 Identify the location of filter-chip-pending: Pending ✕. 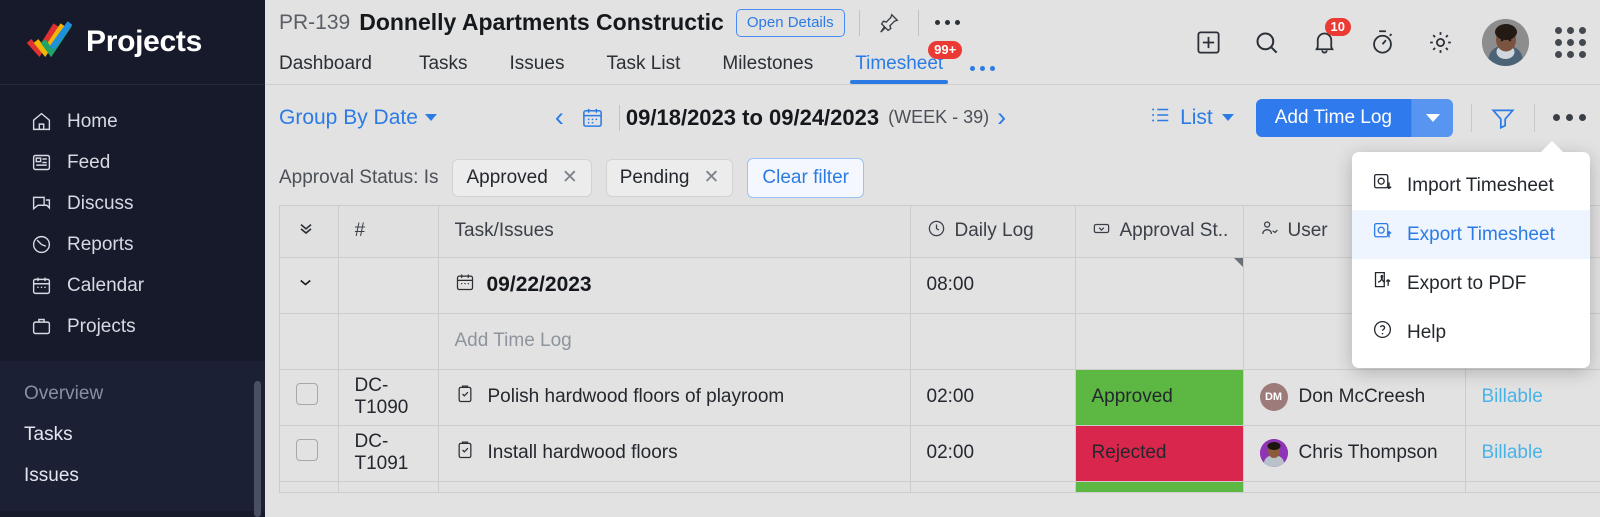
(669, 177).